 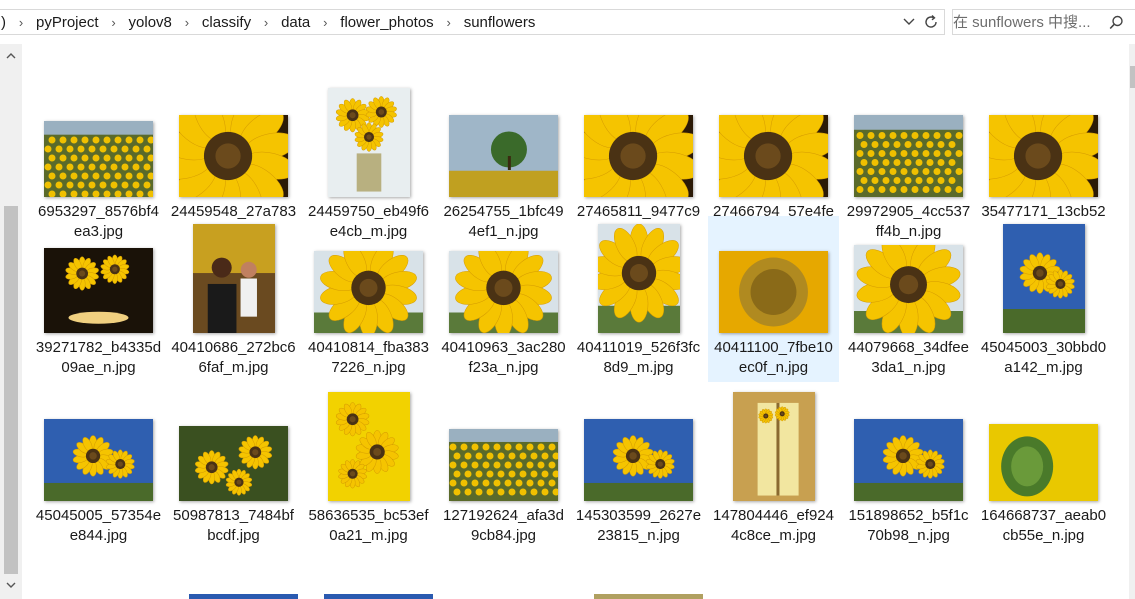 I want to click on search-box, so click(x=1043, y=22).